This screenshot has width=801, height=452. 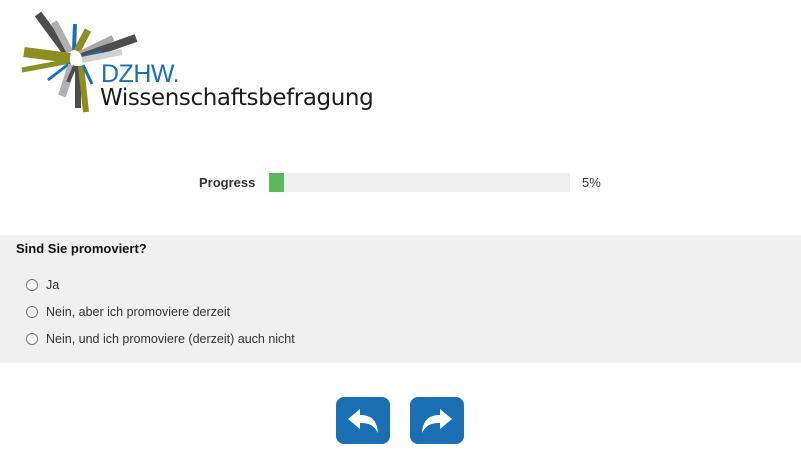 What do you see at coordinates (237, 98) in the screenshot?
I see `logo-subtitle: Wissenschaftsbefragung` at bounding box center [237, 98].